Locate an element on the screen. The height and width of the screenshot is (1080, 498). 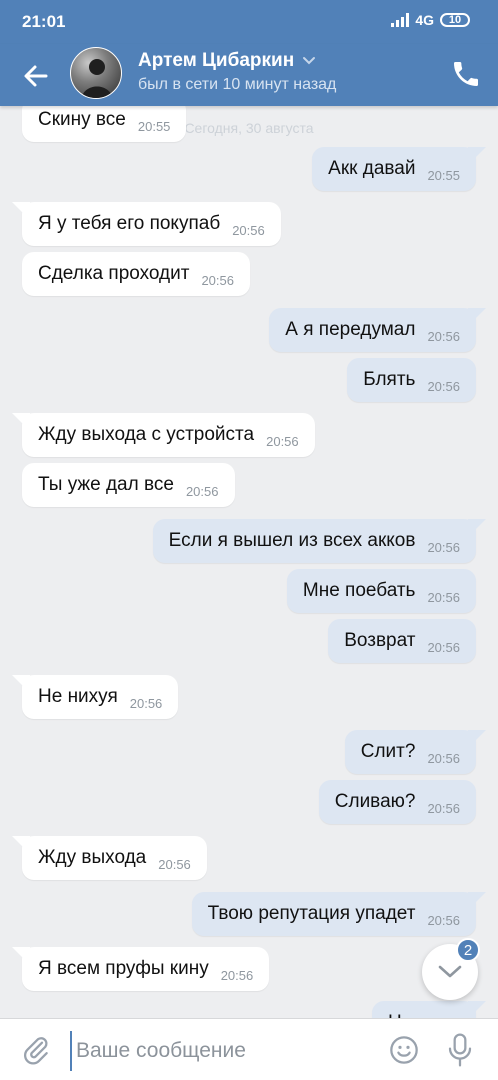
back-button is located at coordinates (36, 76).